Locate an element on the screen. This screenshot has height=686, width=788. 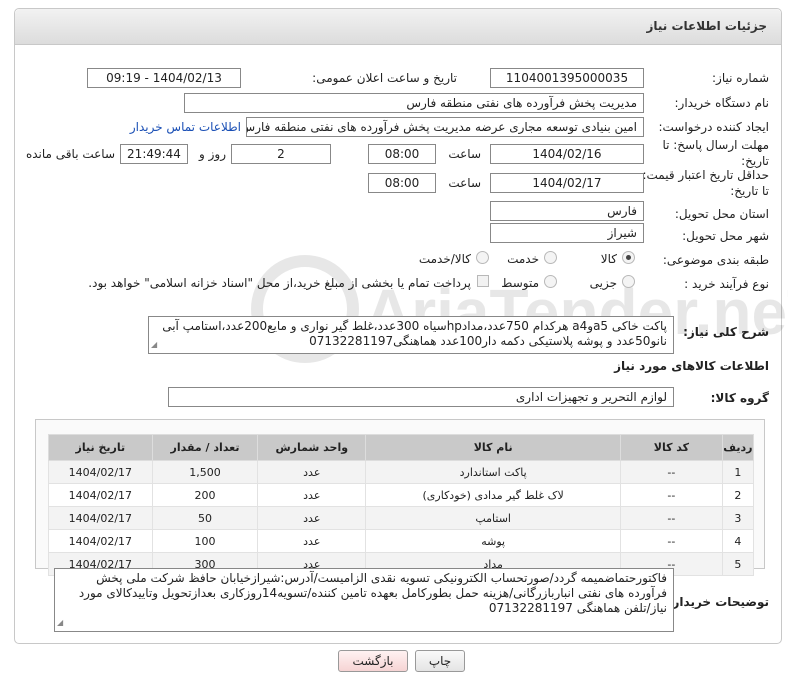
category-radio-goods-service is located at coordinates (482, 257).